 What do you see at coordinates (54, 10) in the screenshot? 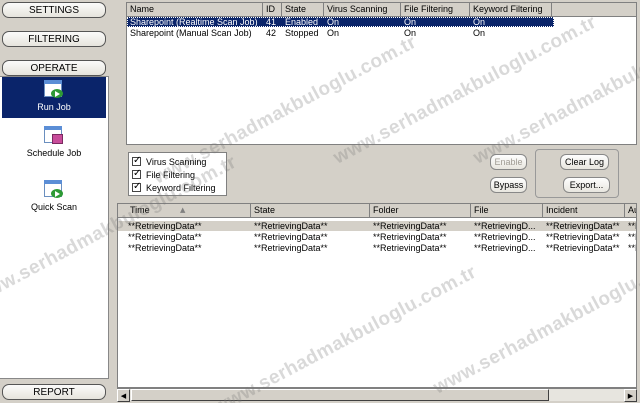
I see `settings-button: SETTINGS` at bounding box center [54, 10].